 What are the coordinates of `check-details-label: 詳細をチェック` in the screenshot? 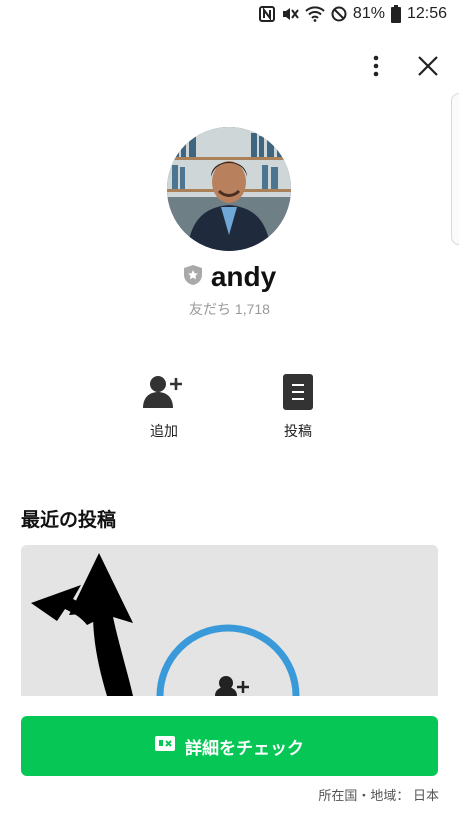 It's located at (244, 748).